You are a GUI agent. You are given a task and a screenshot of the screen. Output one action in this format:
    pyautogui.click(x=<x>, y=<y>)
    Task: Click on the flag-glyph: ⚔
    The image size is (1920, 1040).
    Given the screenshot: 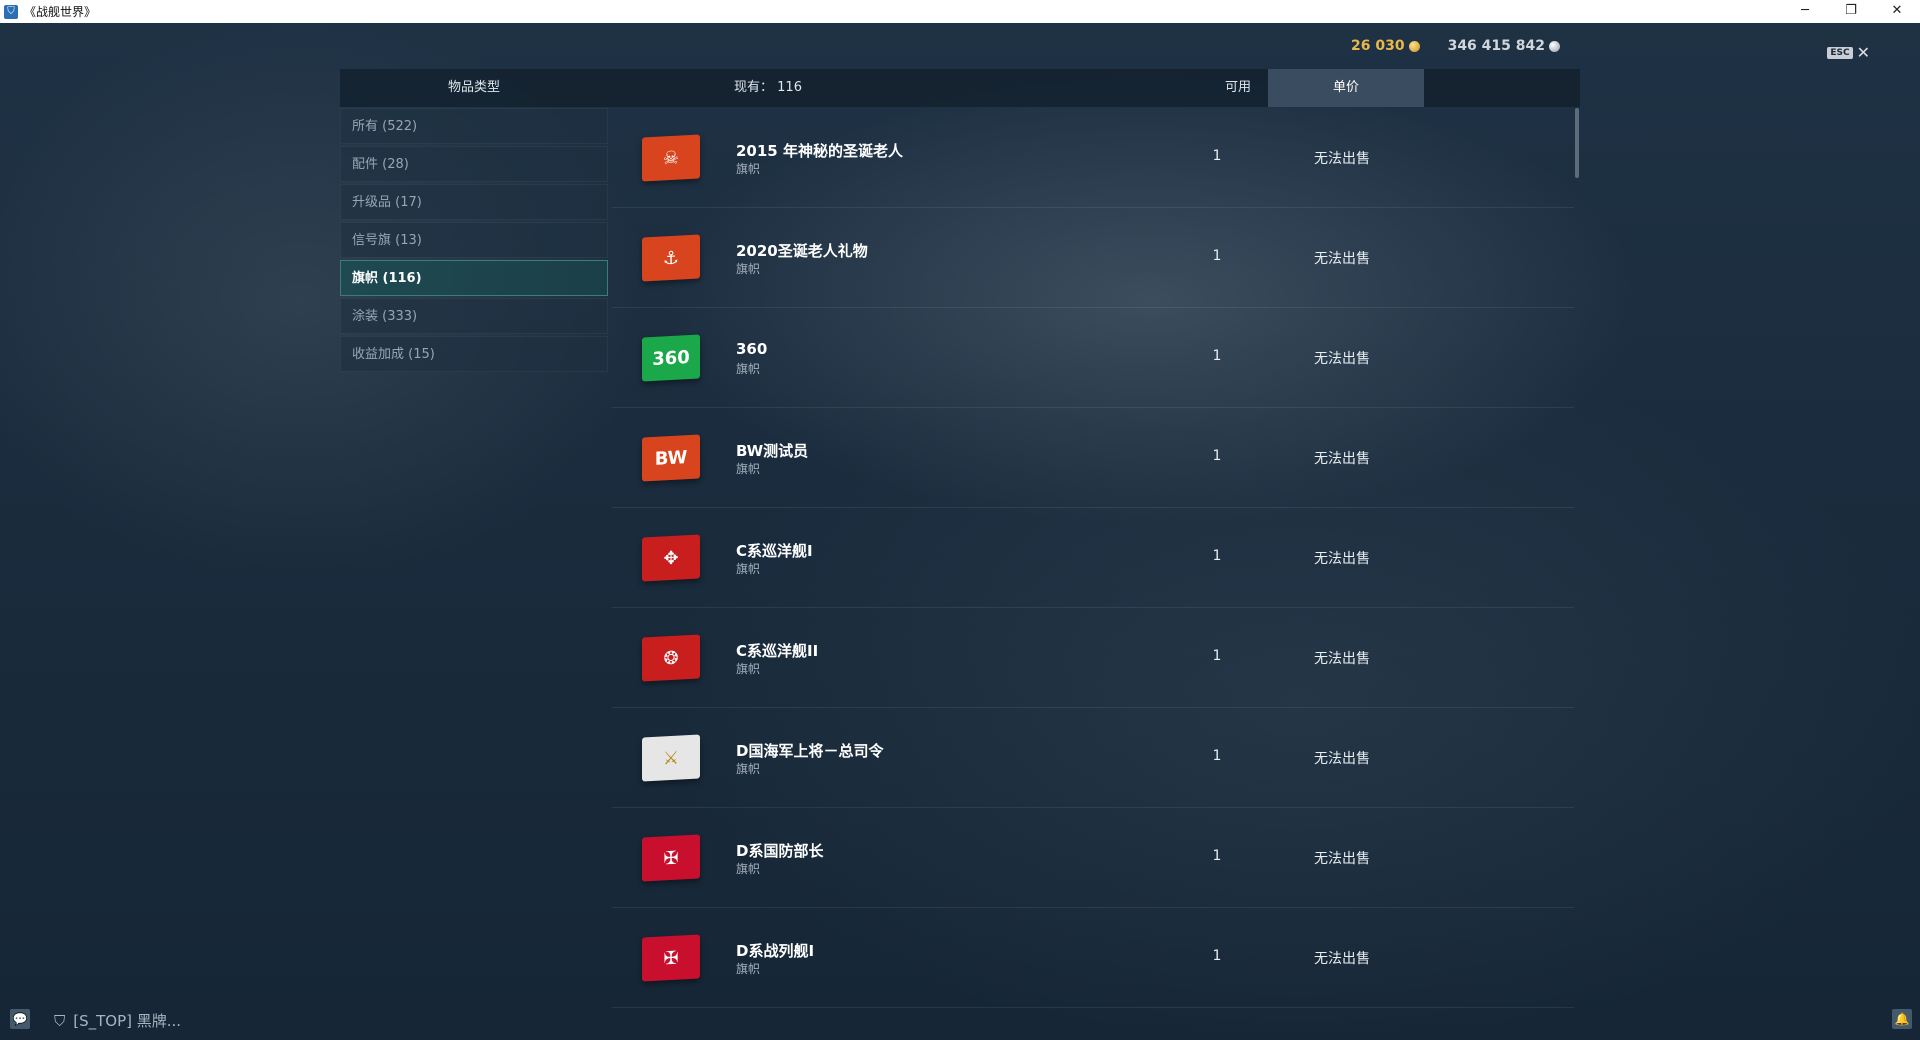 What is the action you would take?
    pyautogui.click(x=671, y=758)
    